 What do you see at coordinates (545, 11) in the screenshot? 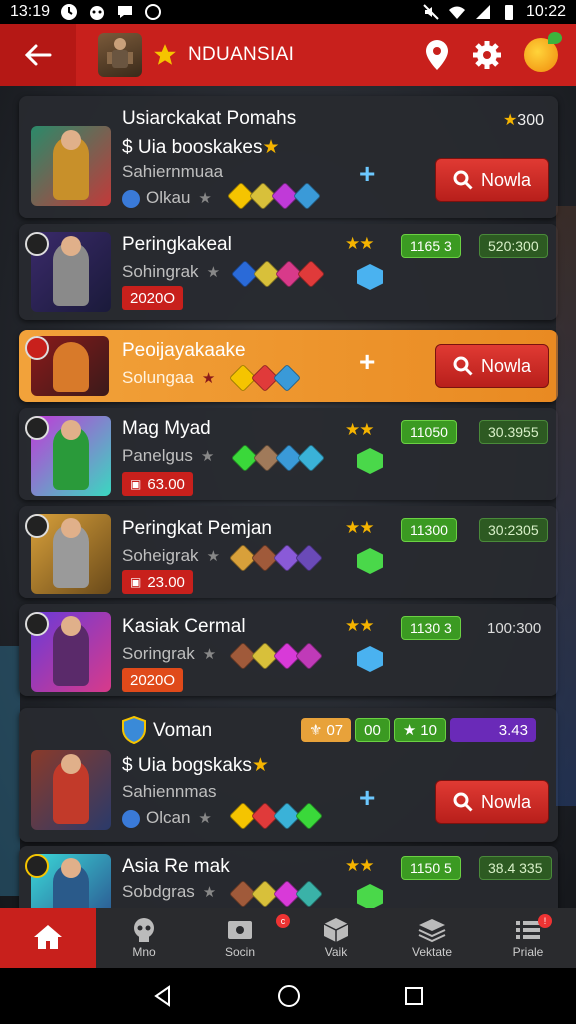
I see `status-time-right: 10:22` at bounding box center [545, 11].